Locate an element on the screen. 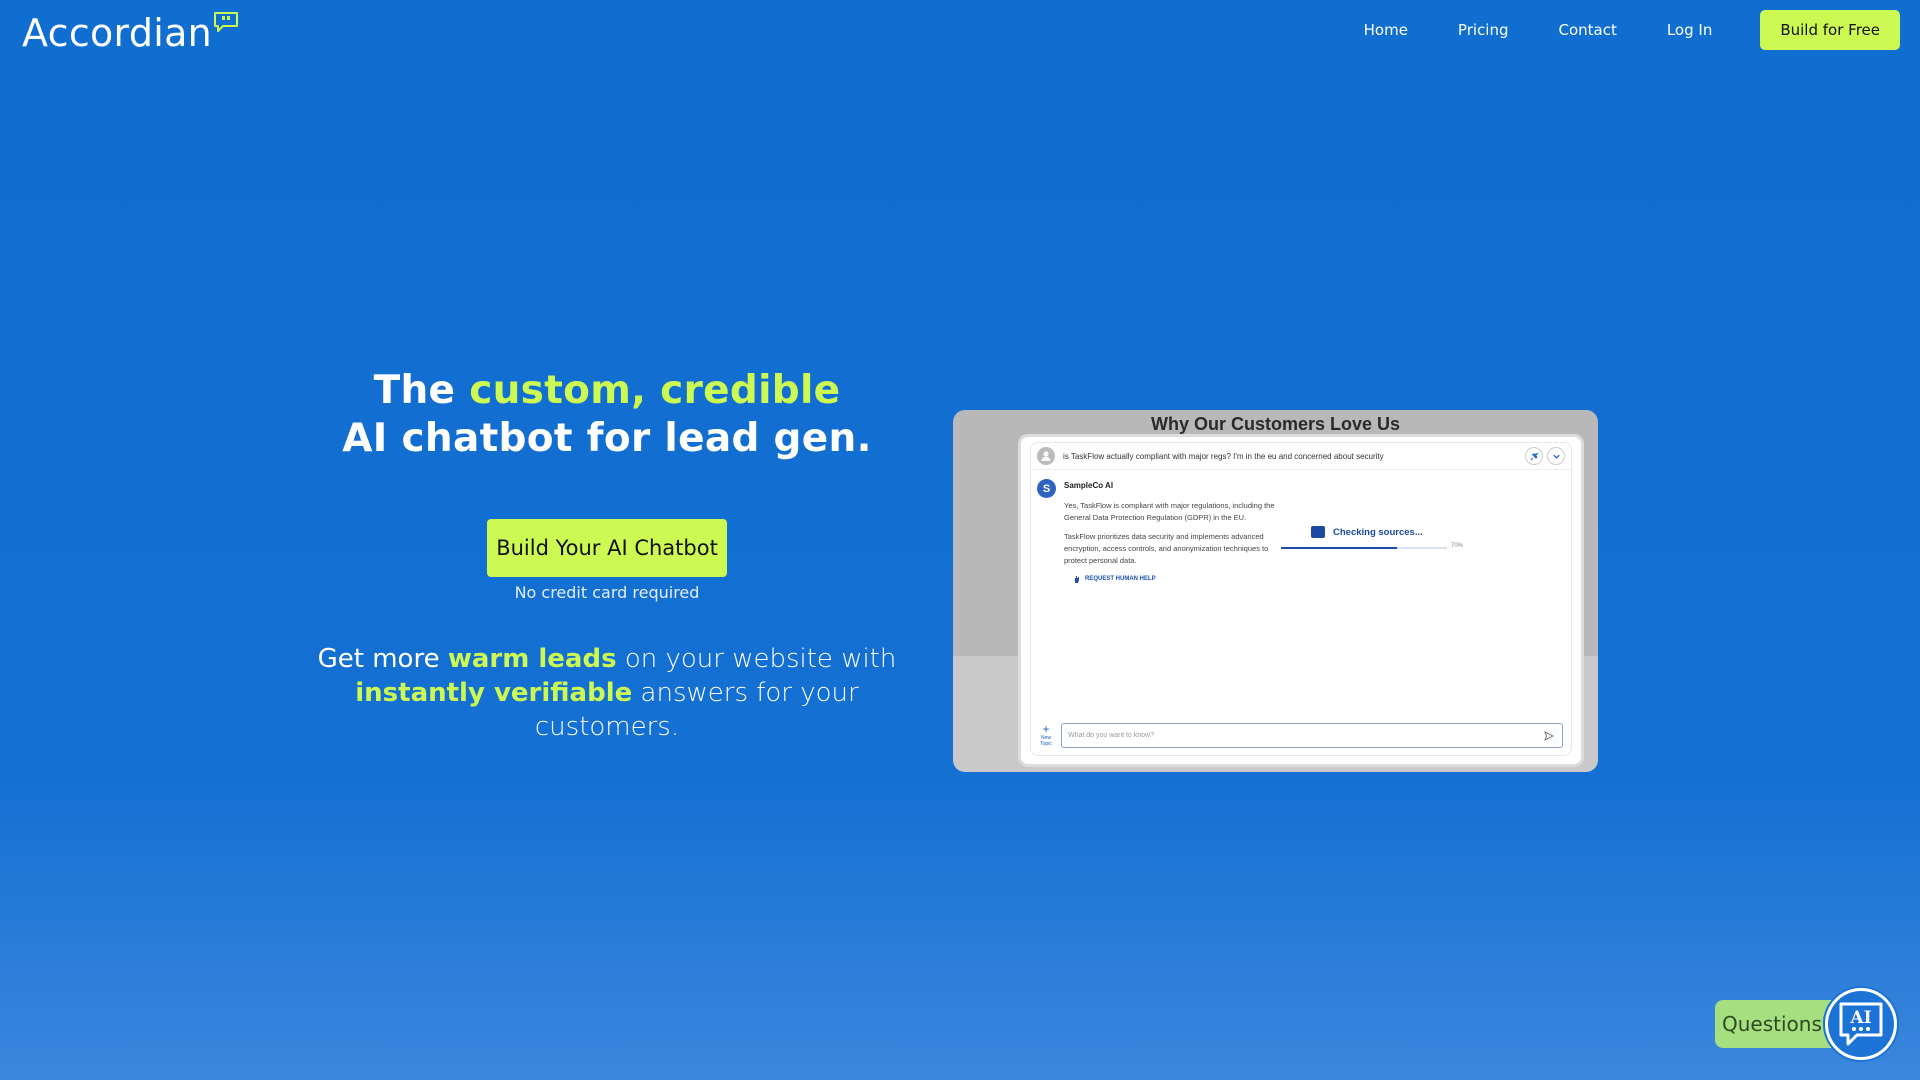 This screenshot has width=1920, height=1080. nav-pricing: Pricing is located at coordinates (1483, 30).